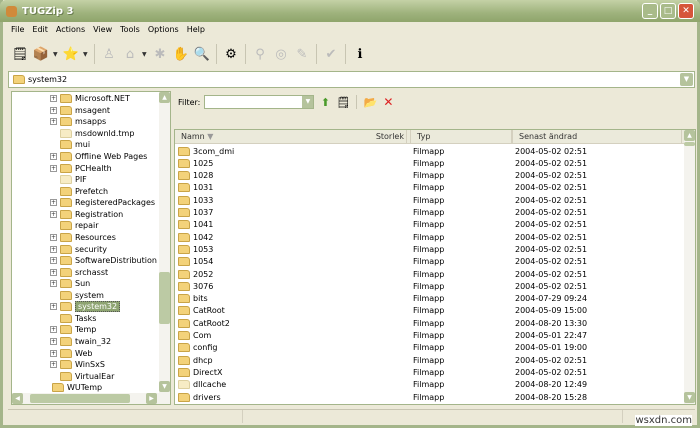 The width and height of the screenshot is (700, 428). Describe the element at coordinates (325, 102) in the screenshot. I see `apply-filter-icon: ⬆` at that location.